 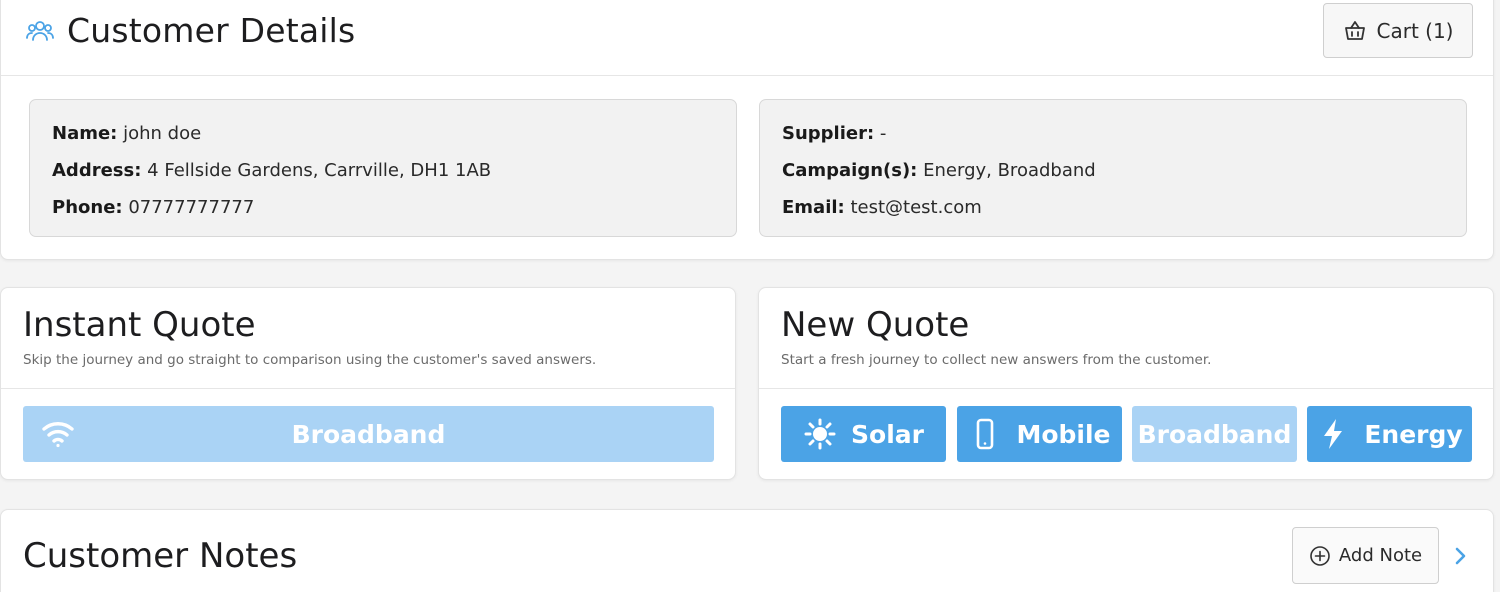 What do you see at coordinates (747, 38) in the screenshot?
I see `customer-details-header: Customer Details Cart (1)` at bounding box center [747, 38].